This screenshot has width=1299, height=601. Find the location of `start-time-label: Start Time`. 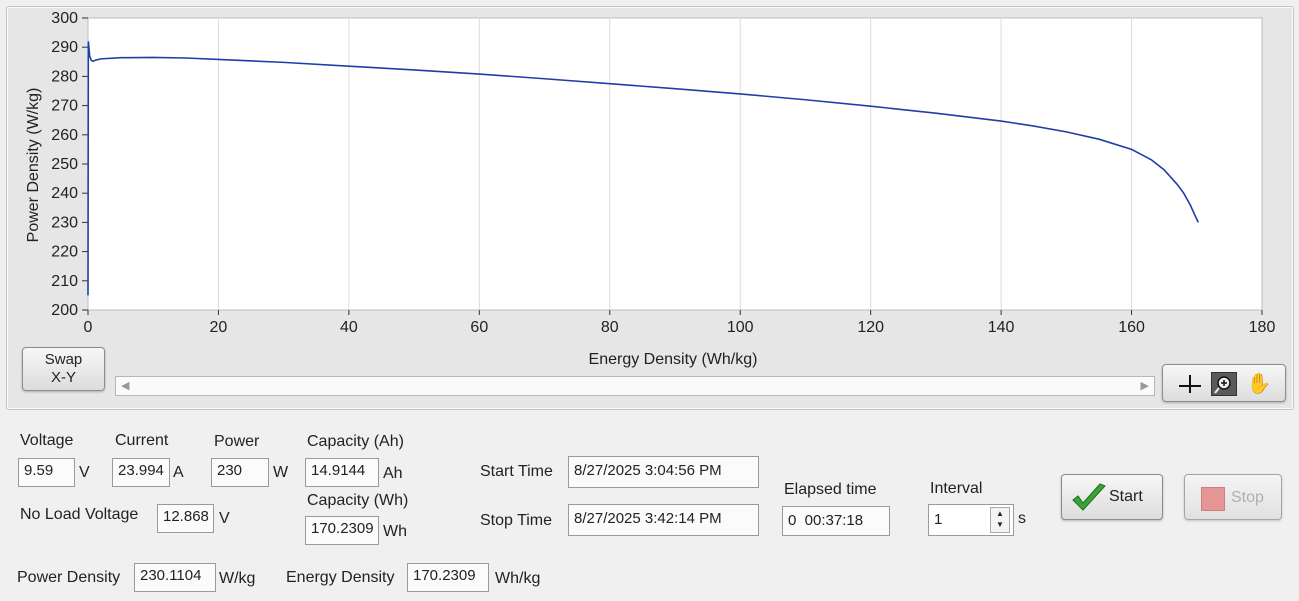

start-time-label: Start Time is located at coordinates (516, 471).